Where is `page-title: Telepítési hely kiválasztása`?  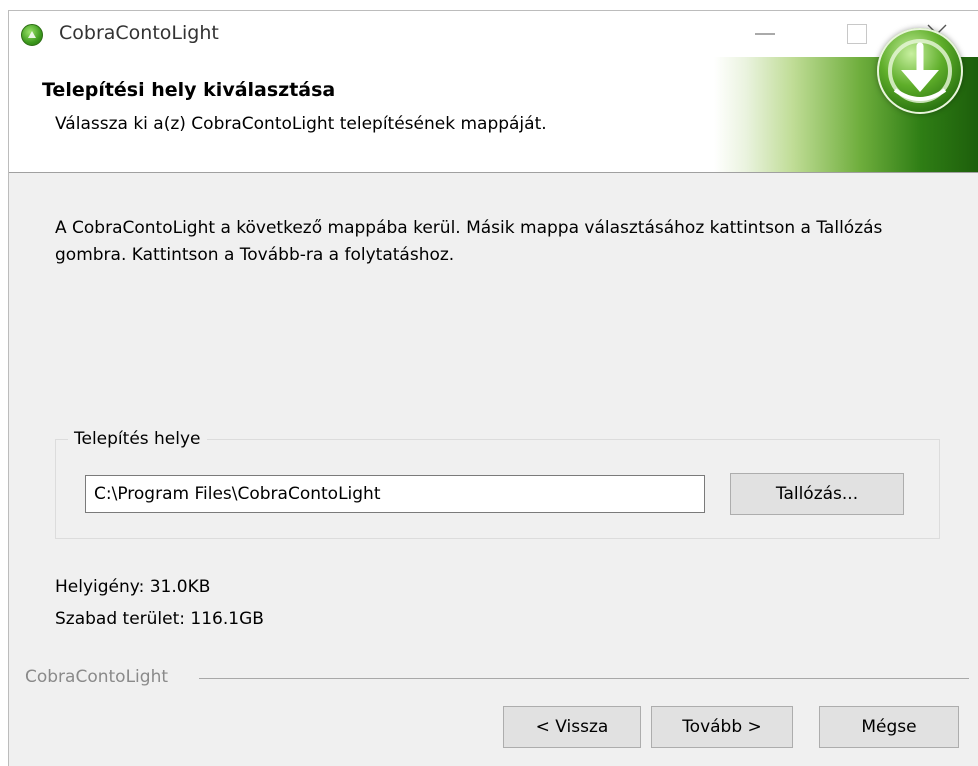 page-title: Telepítési hely kiválasztása is located at coordinates (189, 90).